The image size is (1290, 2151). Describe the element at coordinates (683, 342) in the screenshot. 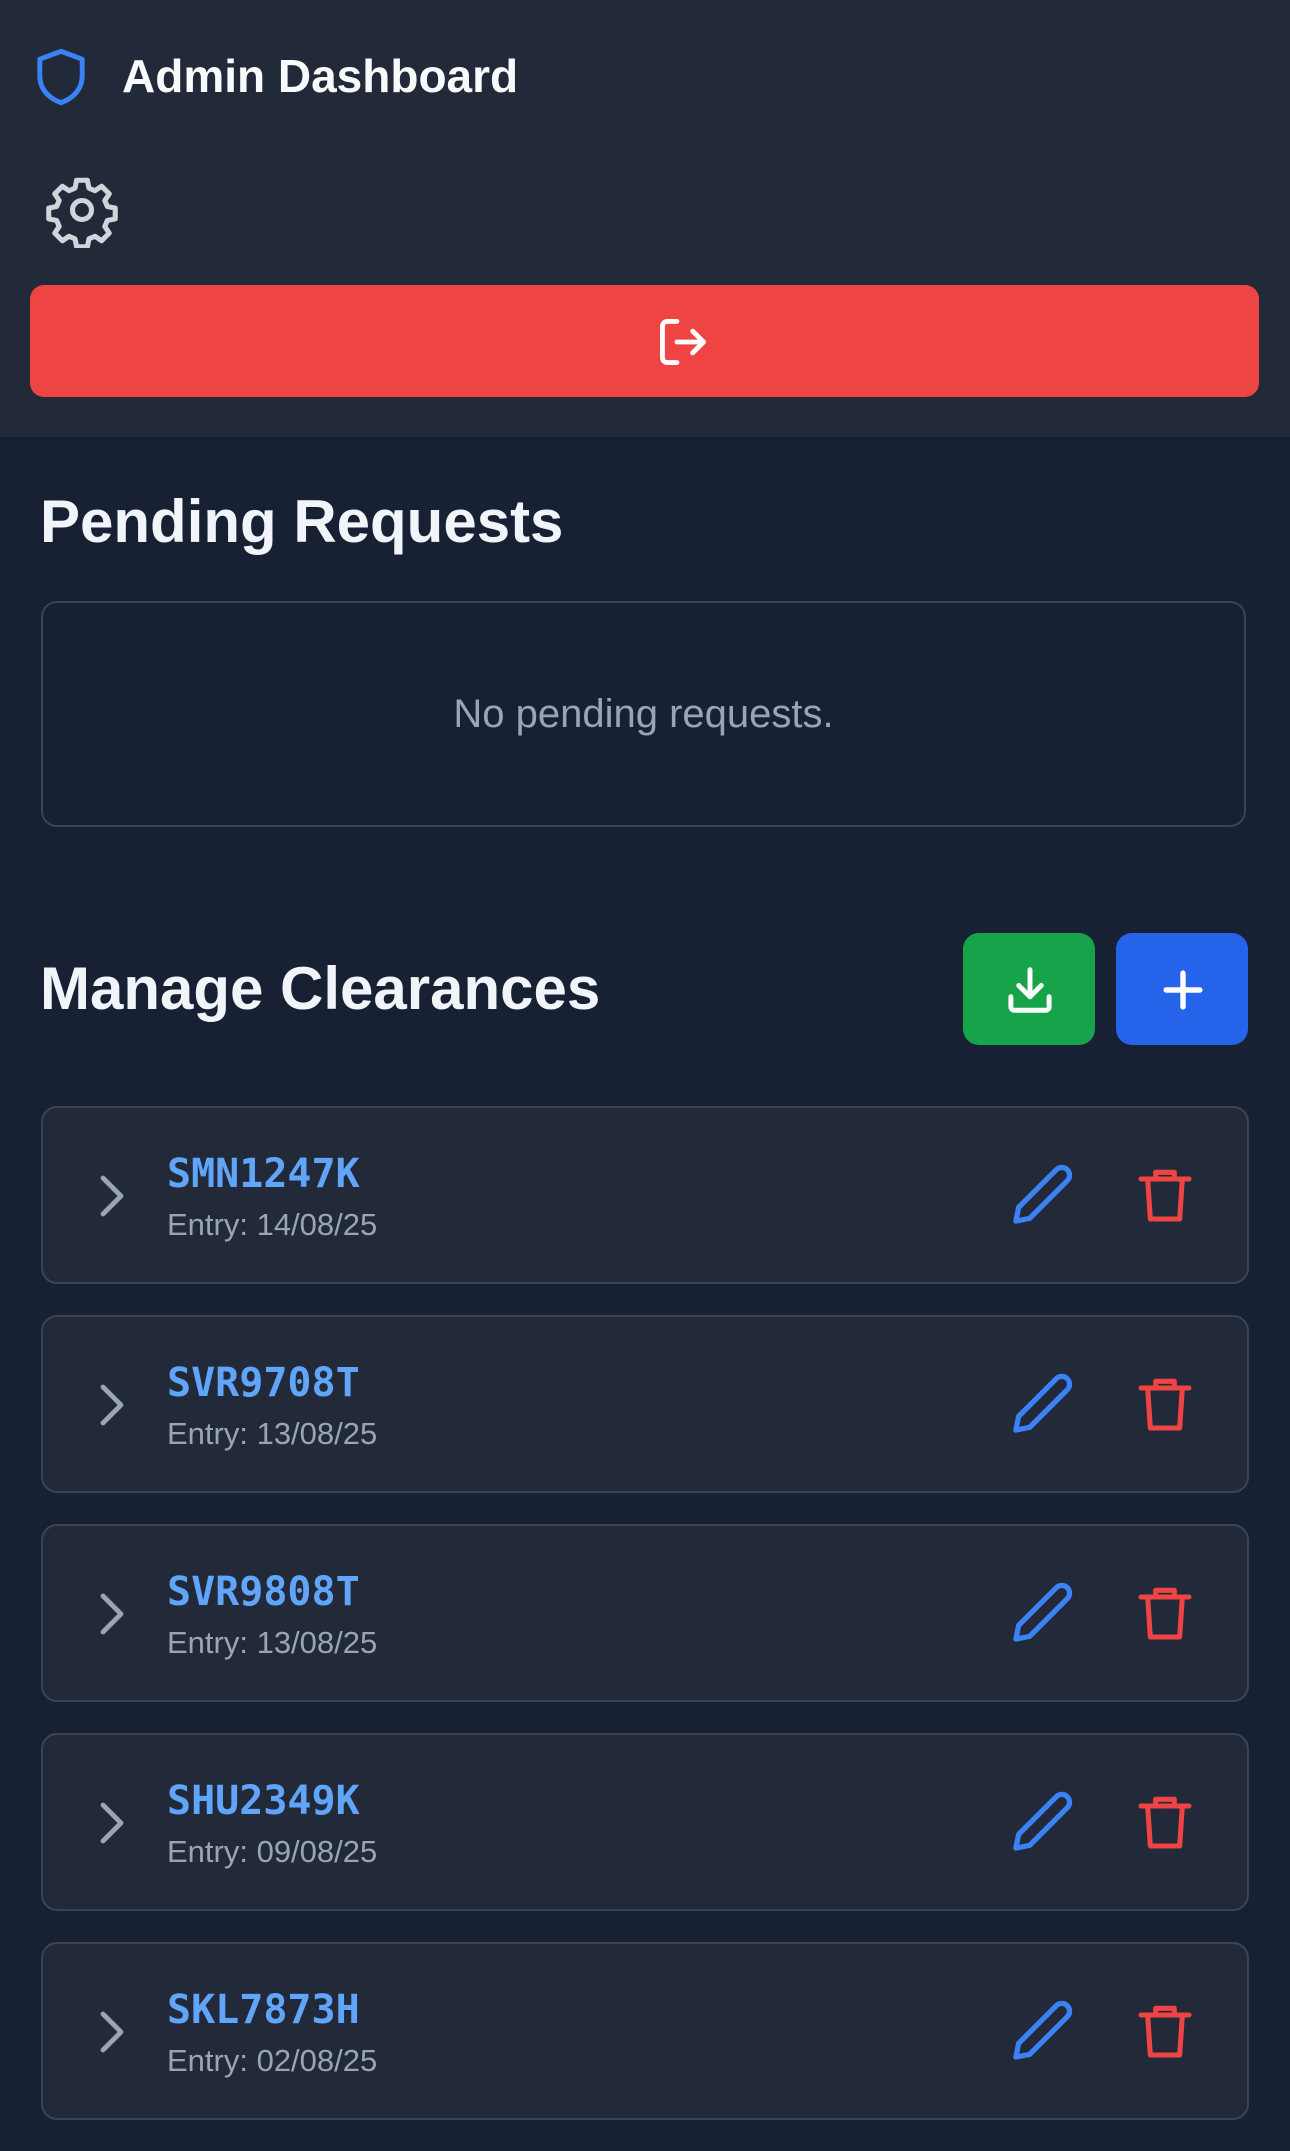

I see `logout-icon` at that location.